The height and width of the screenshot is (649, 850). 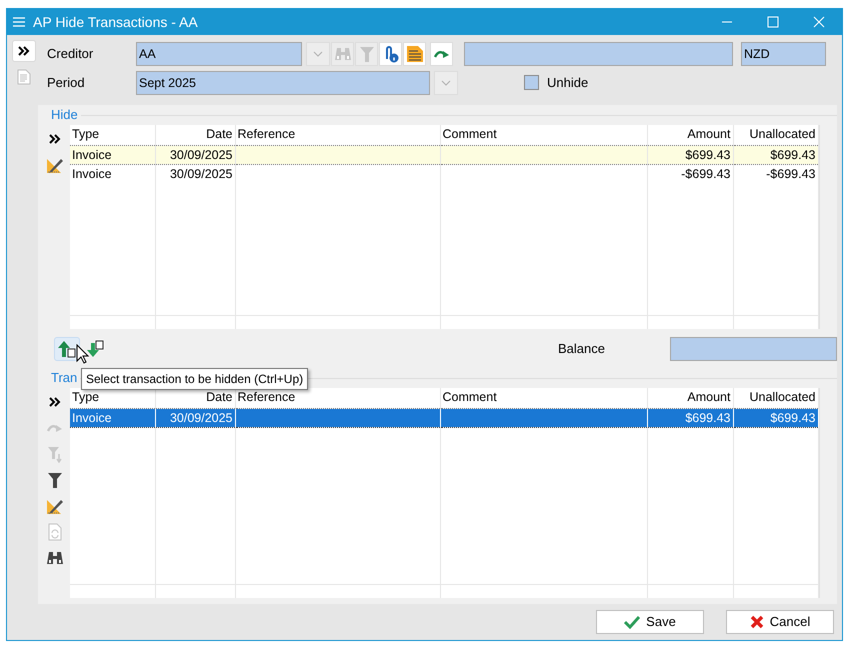 I want to click on period-field: Sept 2025, so click(x=283, y=82).